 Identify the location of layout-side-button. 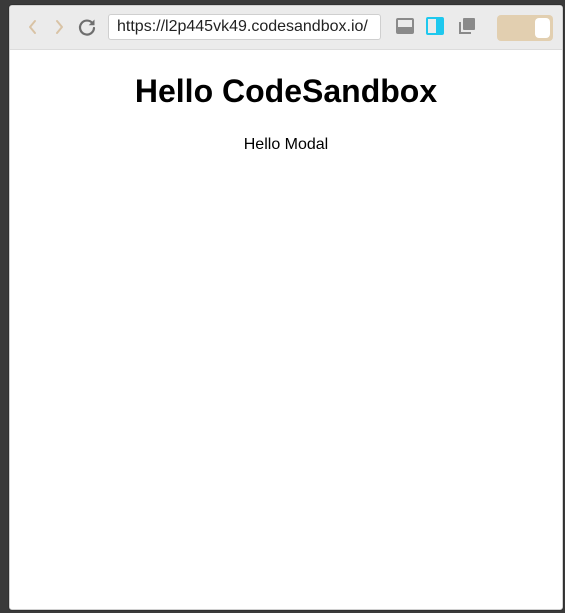
(435, 28).